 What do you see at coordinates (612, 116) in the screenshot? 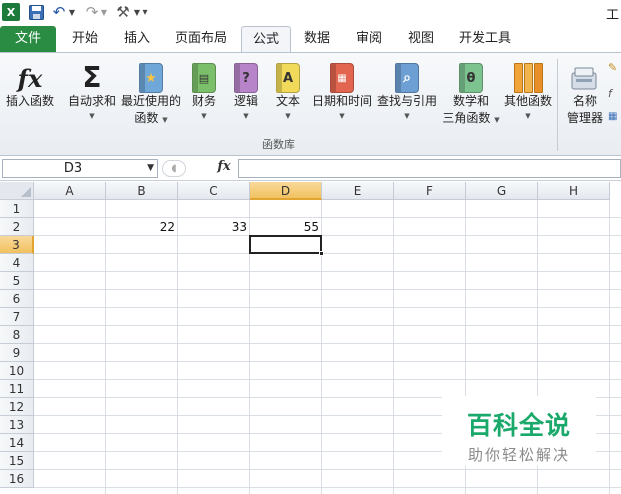
I see `create-from-selection-icon: ▦` at bounding box center [612, 116].